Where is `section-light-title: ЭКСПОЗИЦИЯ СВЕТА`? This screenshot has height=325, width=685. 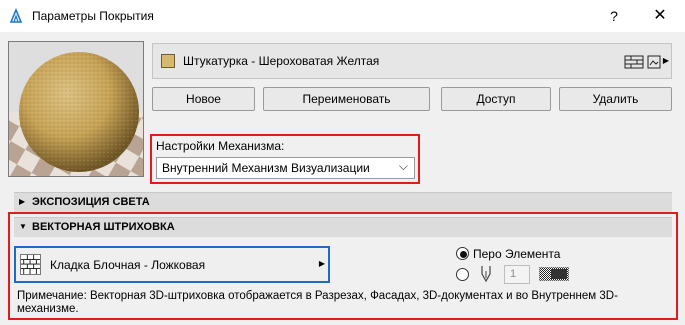
section-light-title: ЭКСПОЗИЦИЯ СВЕТА is located at coordinates (91, 202).